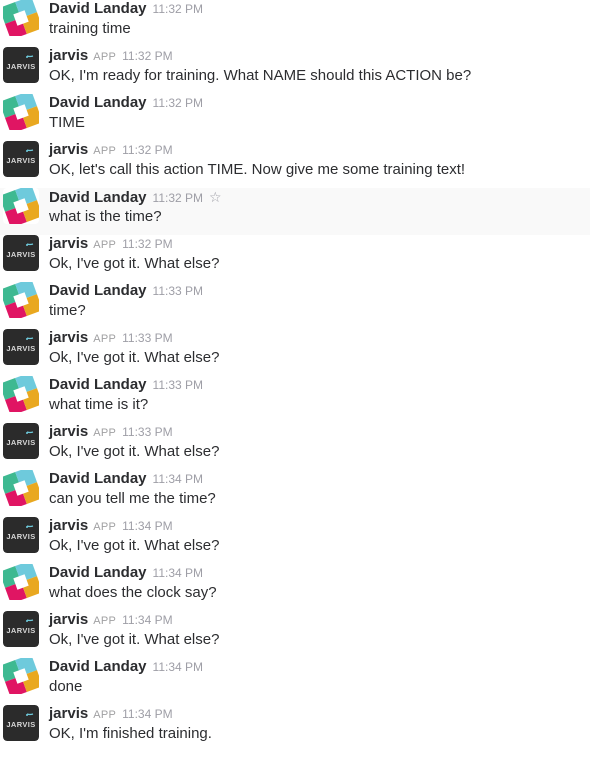 This screenshot has height=757, width=590. I want to click on message-text: what does the clock say?, so click(133, 592).